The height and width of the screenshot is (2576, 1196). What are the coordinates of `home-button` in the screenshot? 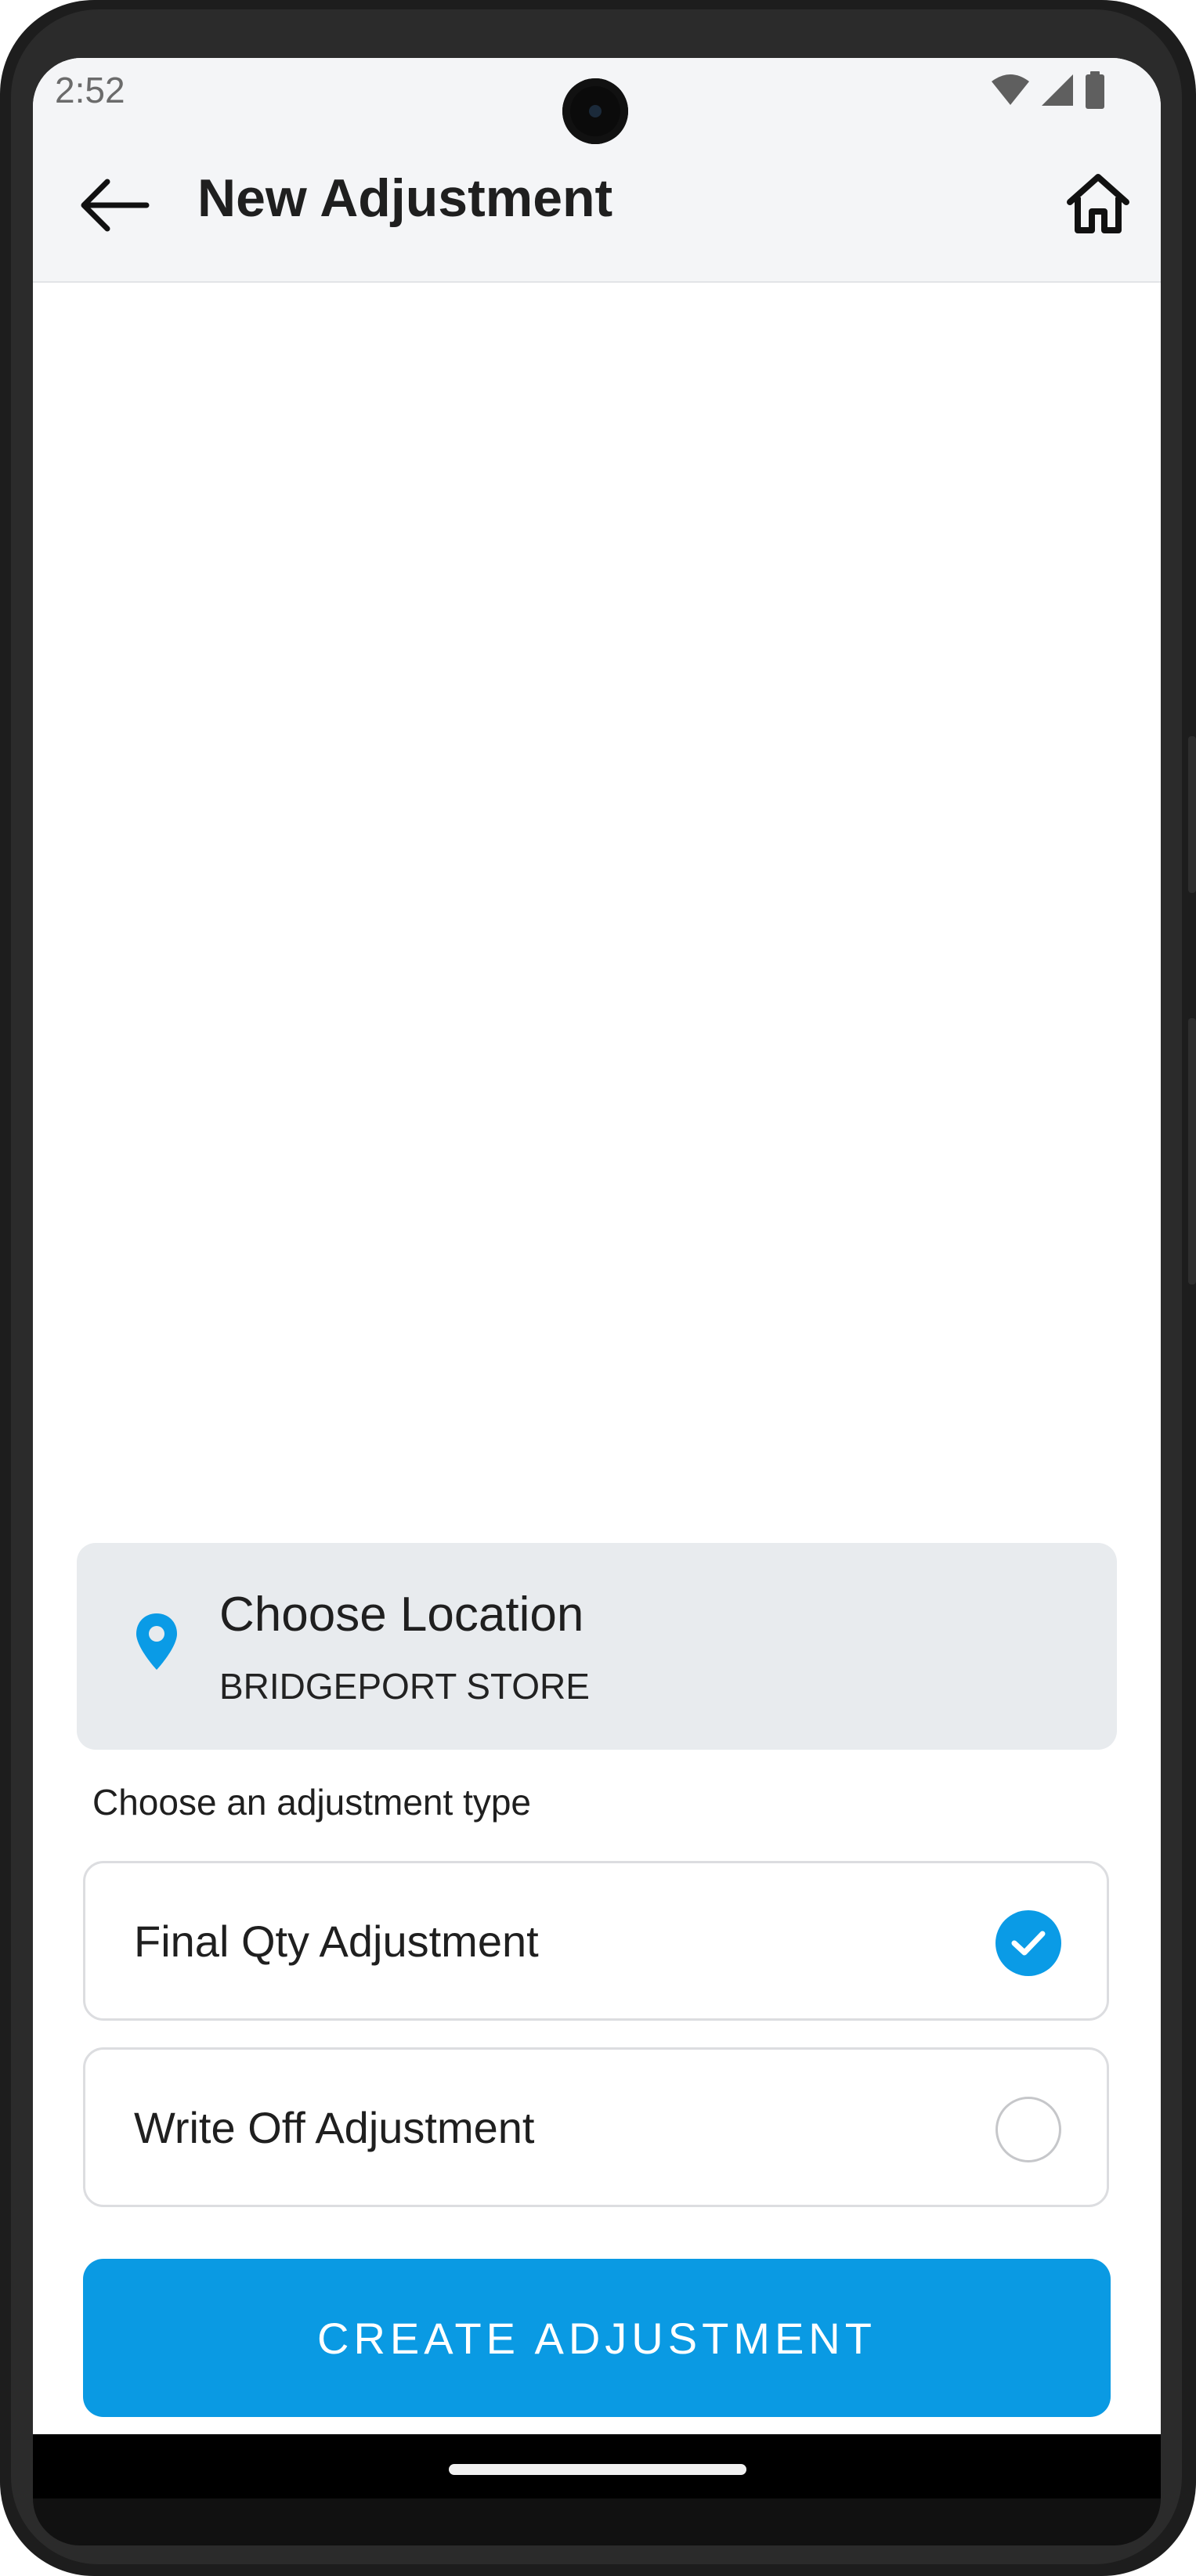 It's located at (1098, 203).